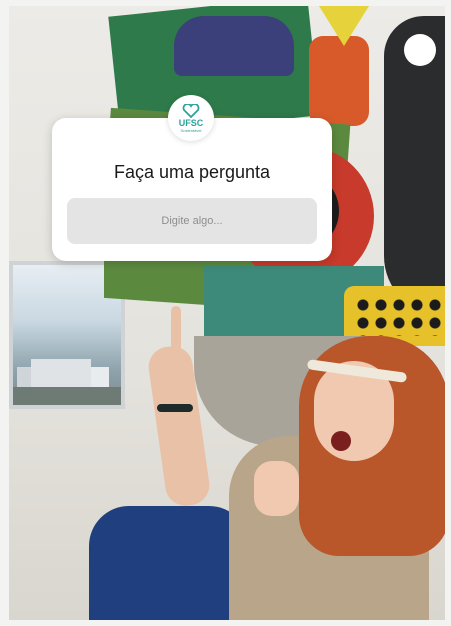  I want to click on heart-icon, so click(191, 110).